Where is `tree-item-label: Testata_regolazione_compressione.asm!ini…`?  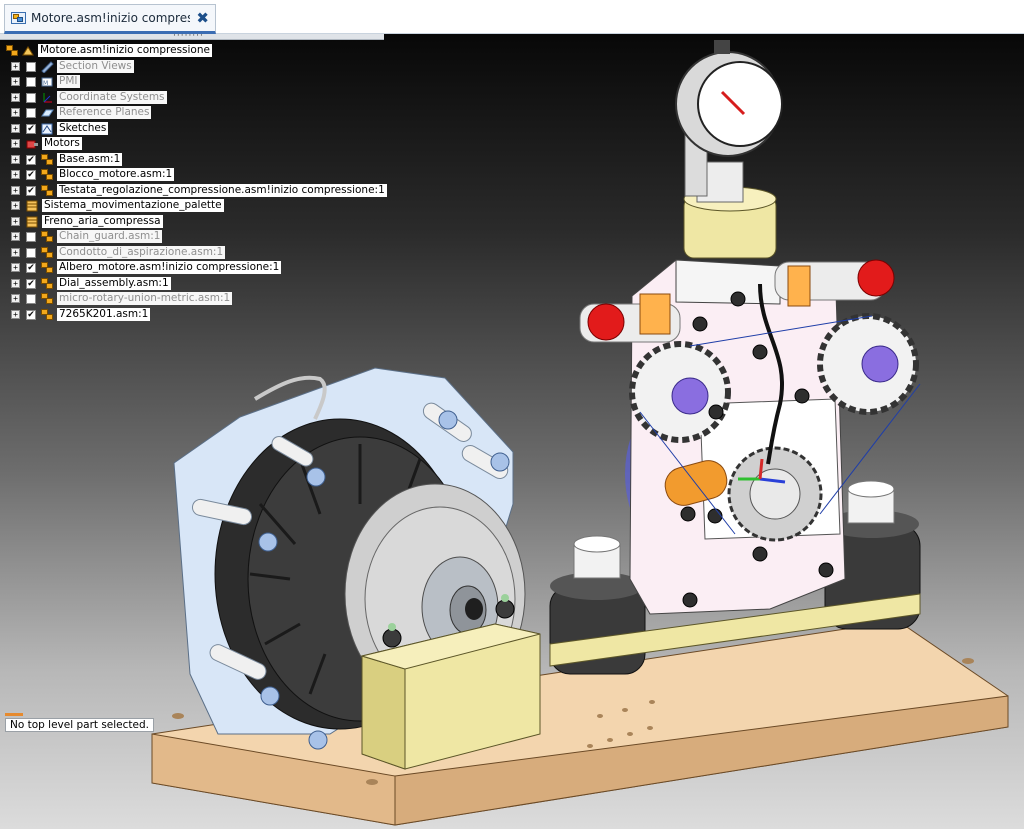 tree-item-label: Testata_regolazione_compressione.asm!ini… is located at coordinates (222, 190).